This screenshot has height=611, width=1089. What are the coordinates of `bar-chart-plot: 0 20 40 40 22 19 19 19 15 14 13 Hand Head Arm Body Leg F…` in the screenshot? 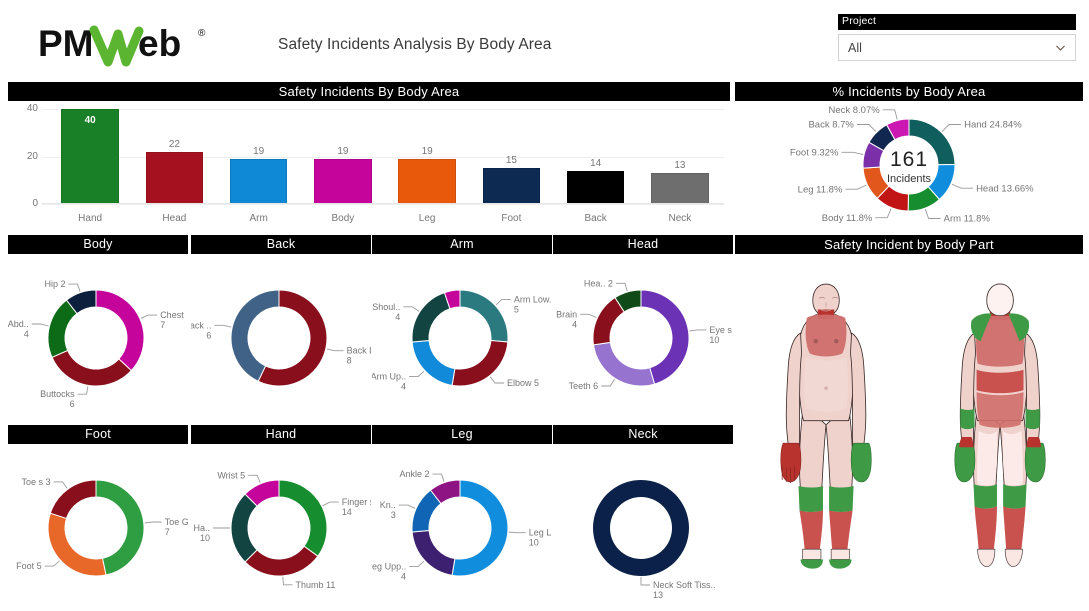 It's located at (369, 165).